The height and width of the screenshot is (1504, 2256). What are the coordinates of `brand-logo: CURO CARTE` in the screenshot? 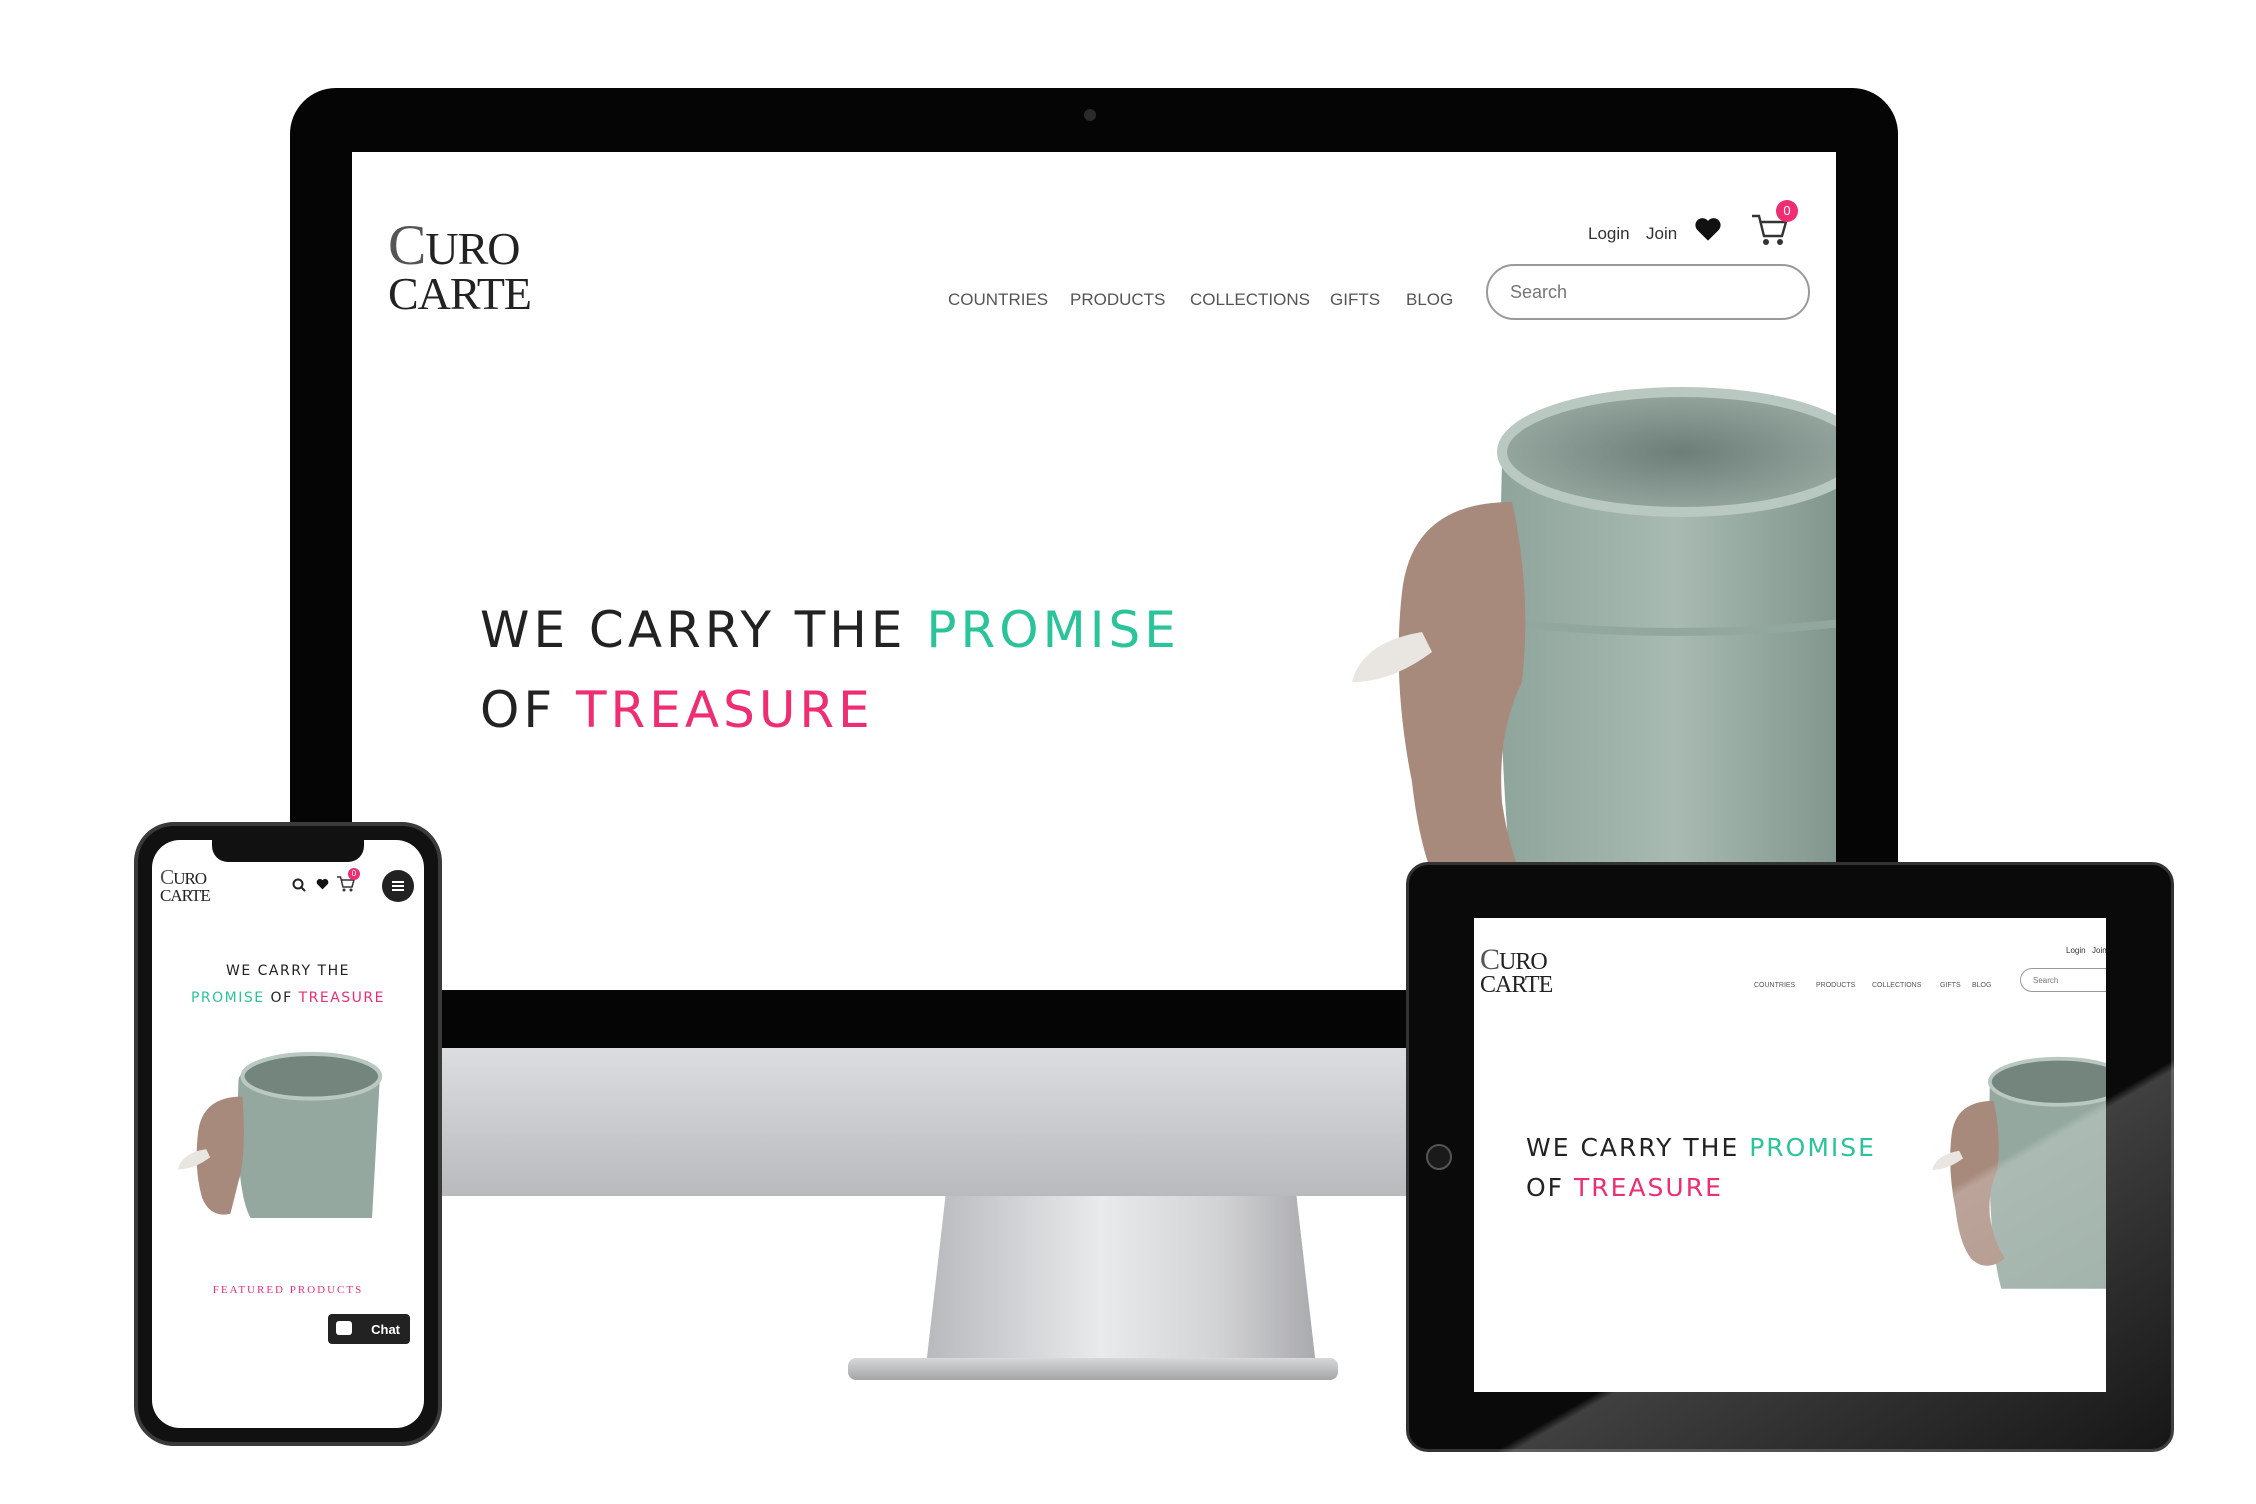 It's located at (460, 267).